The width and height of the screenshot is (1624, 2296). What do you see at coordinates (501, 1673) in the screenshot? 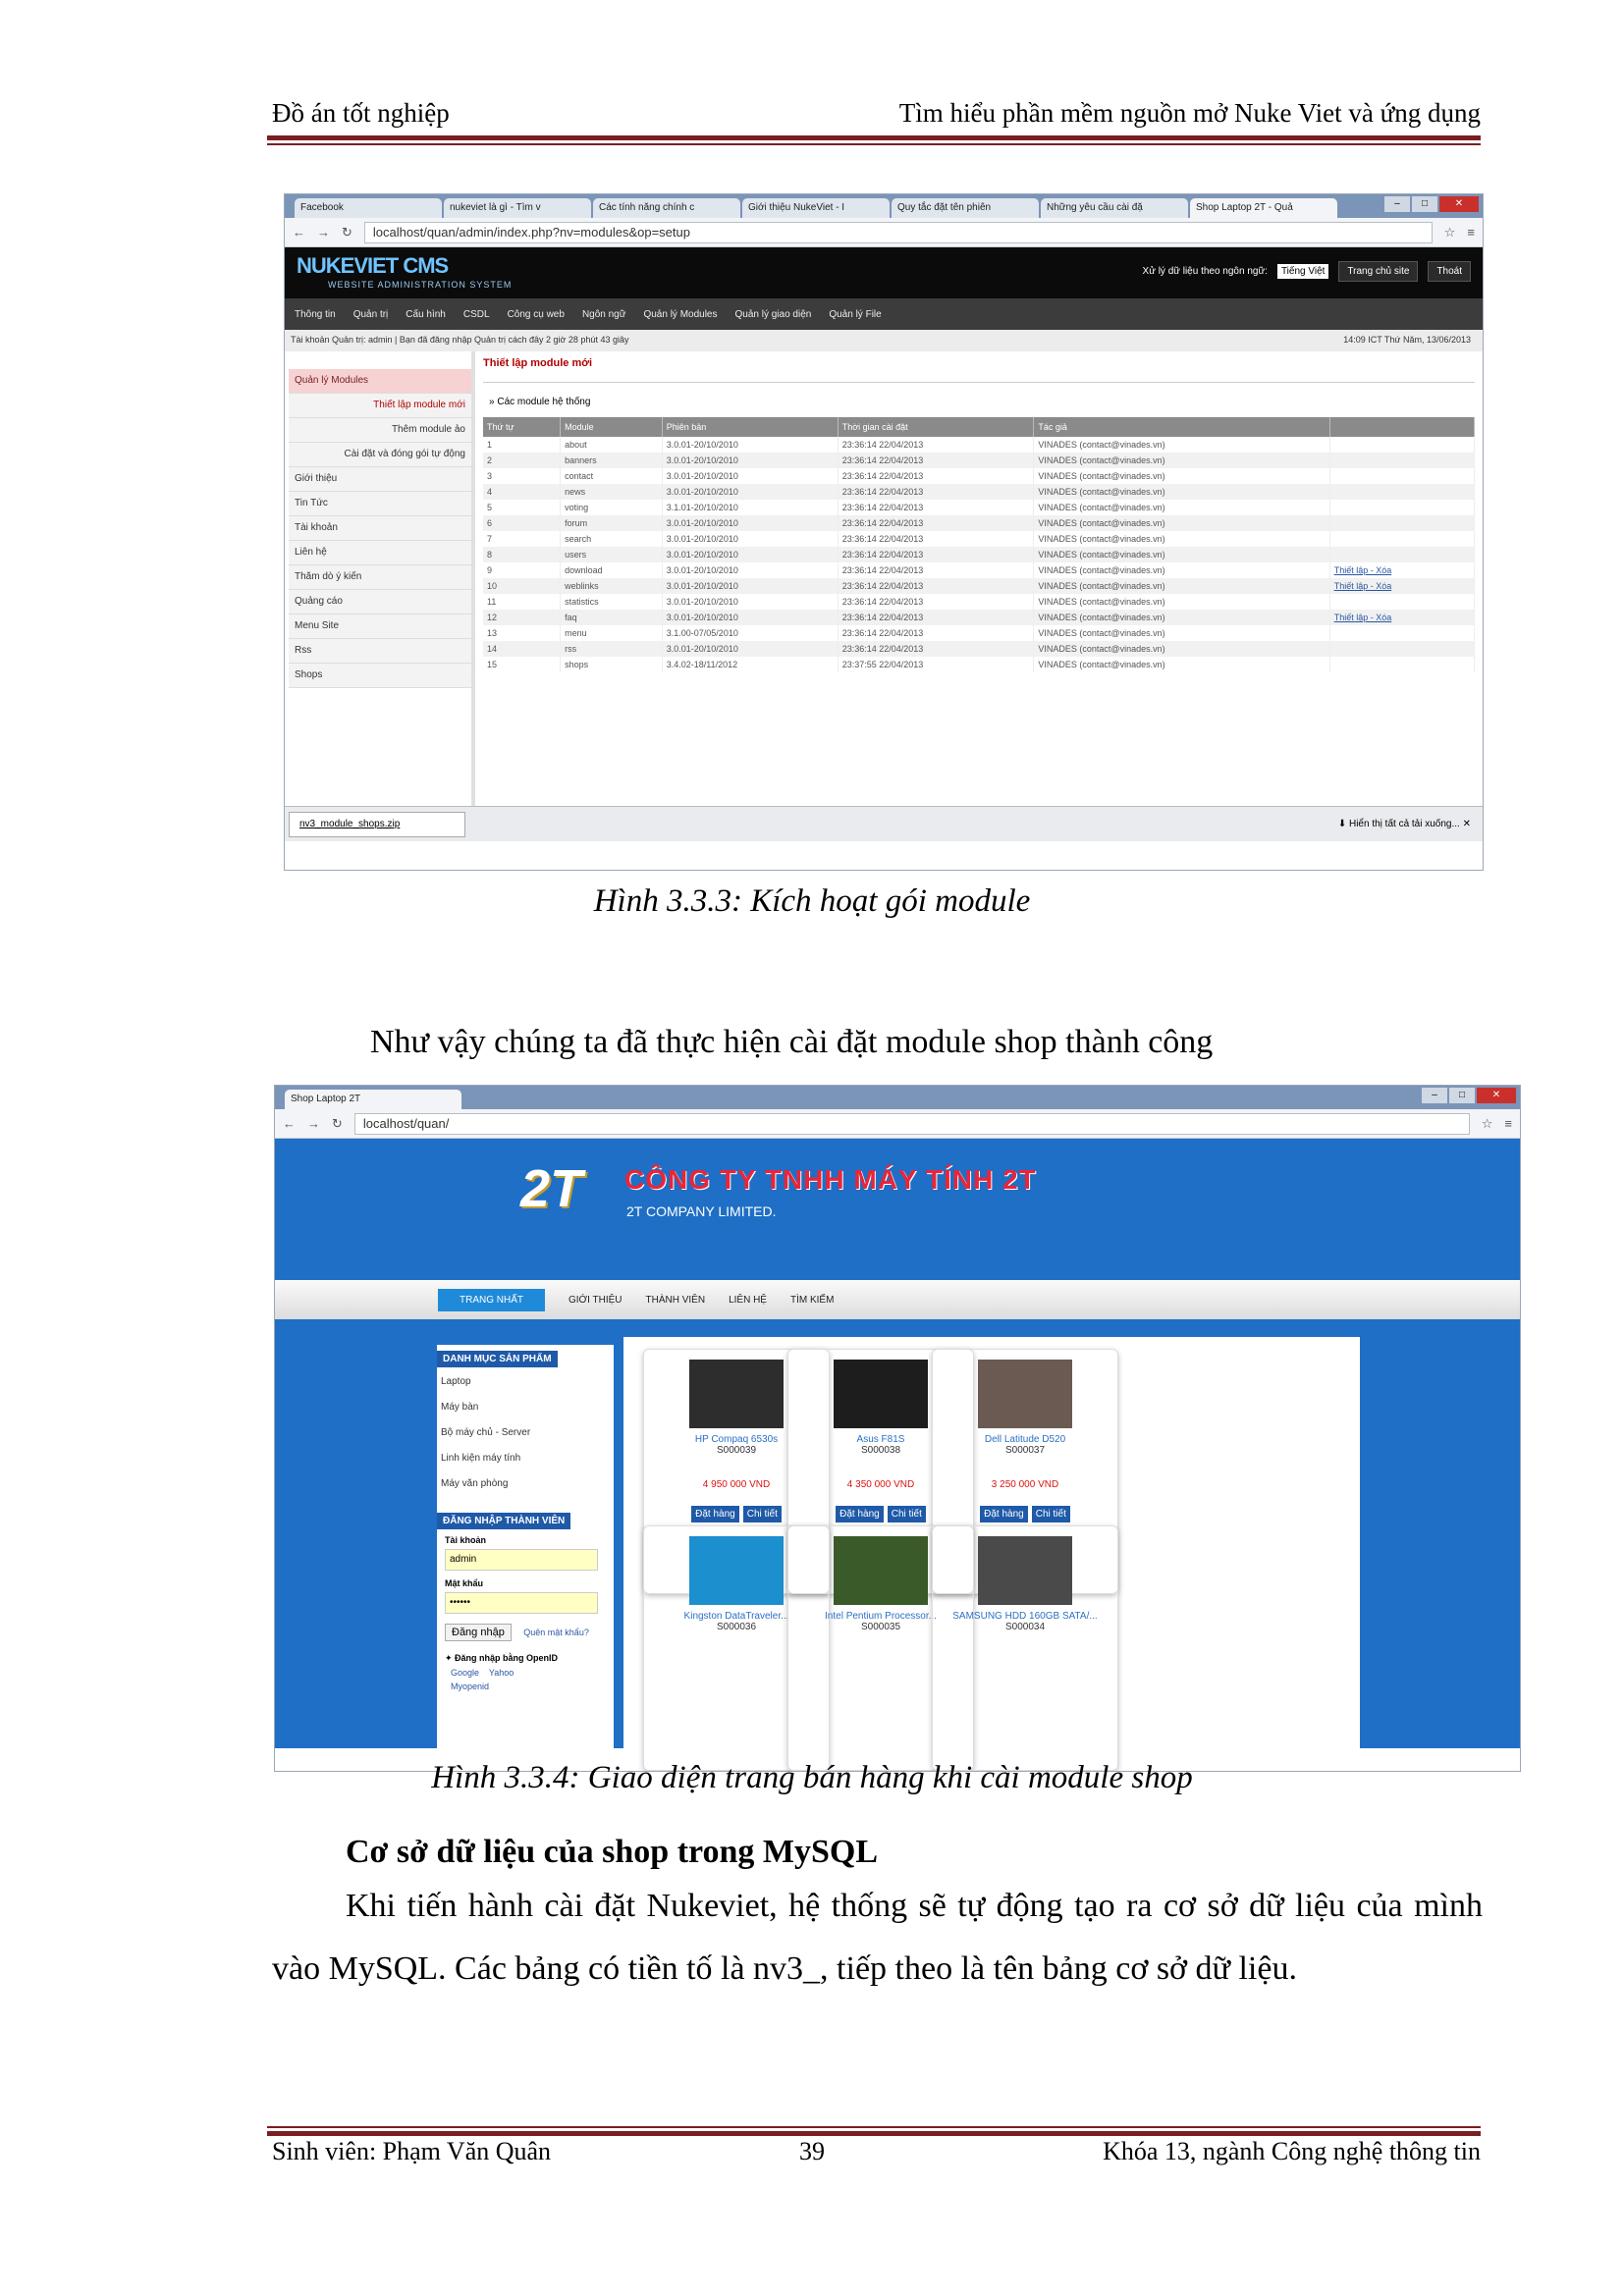
I see `openid-yahoo: Yahoo` at bounding box center [501, 1673].